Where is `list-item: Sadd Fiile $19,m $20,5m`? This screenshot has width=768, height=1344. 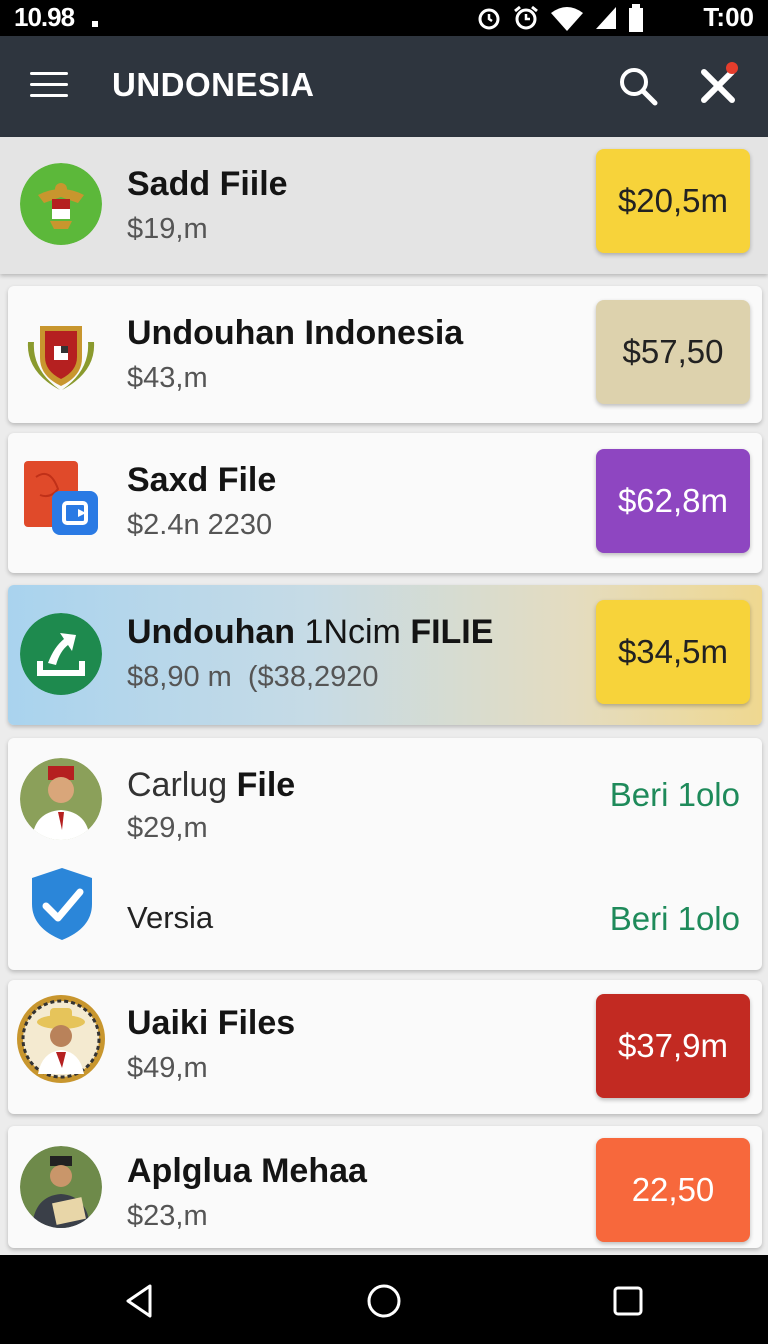
list-item: Sadd Fiile $19,m $20,5m is located at coordinates (384, 205).